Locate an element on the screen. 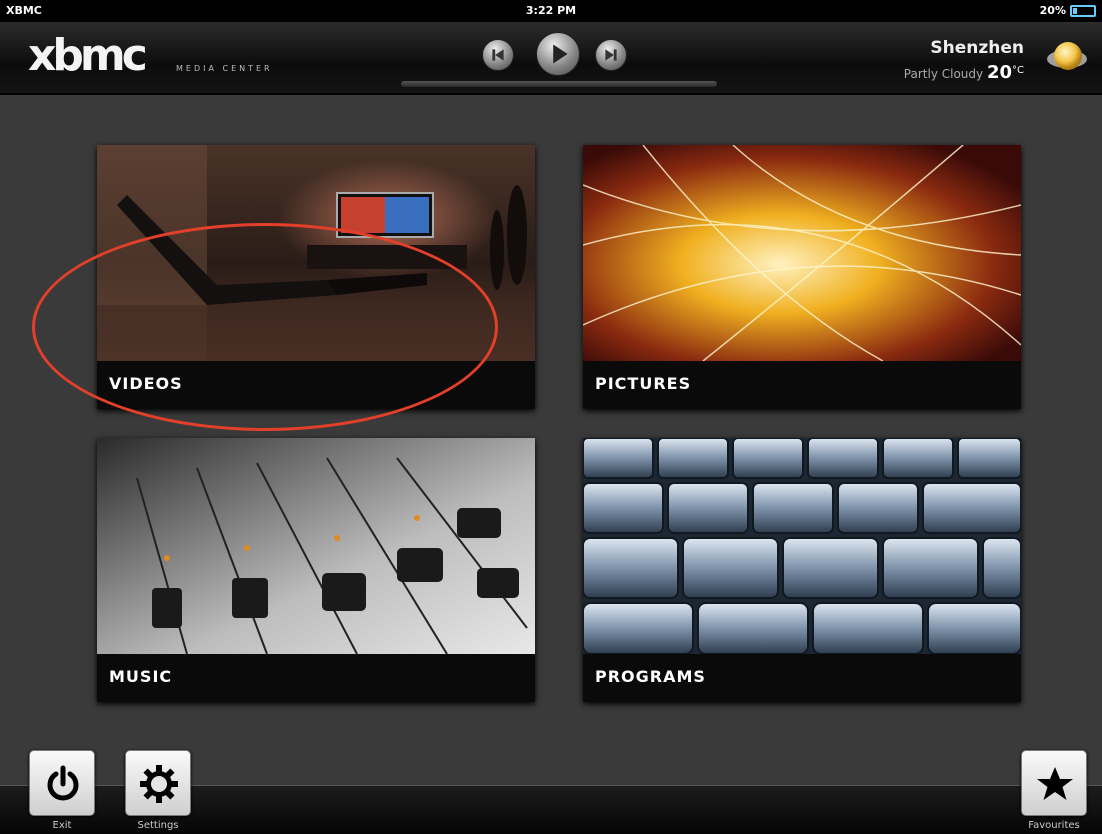 The width and height of the screenshot is (1102, 834). status-bar: XBMC 3:22 PM 20% is located at coordinates (551, 11).